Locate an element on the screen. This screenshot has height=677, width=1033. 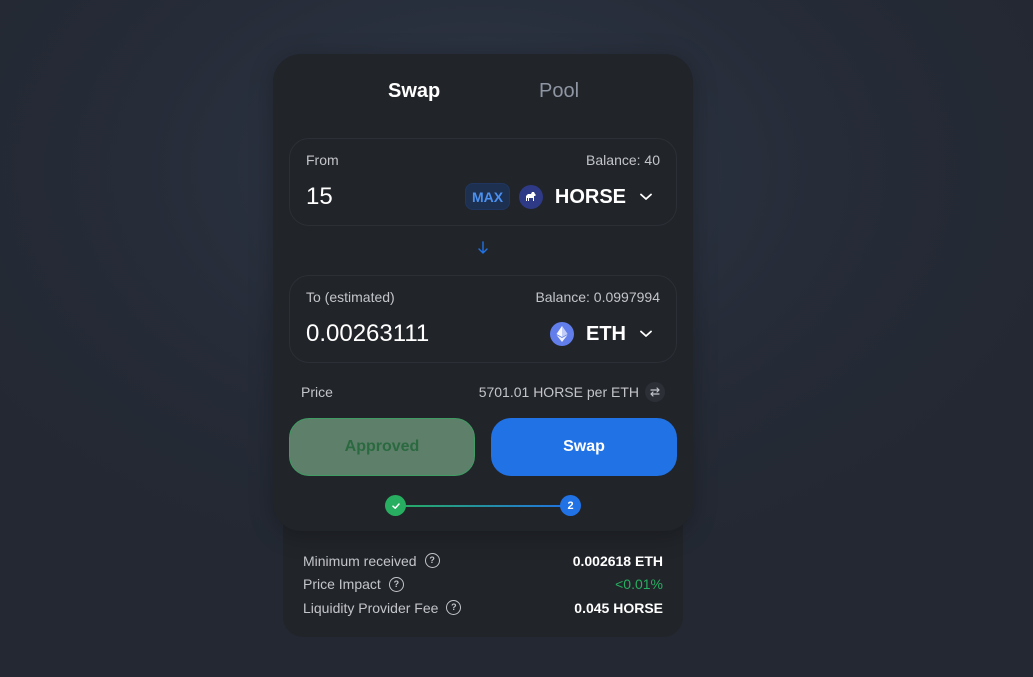
price-impact-value: <0.01% is located at coordinates (639, 584).